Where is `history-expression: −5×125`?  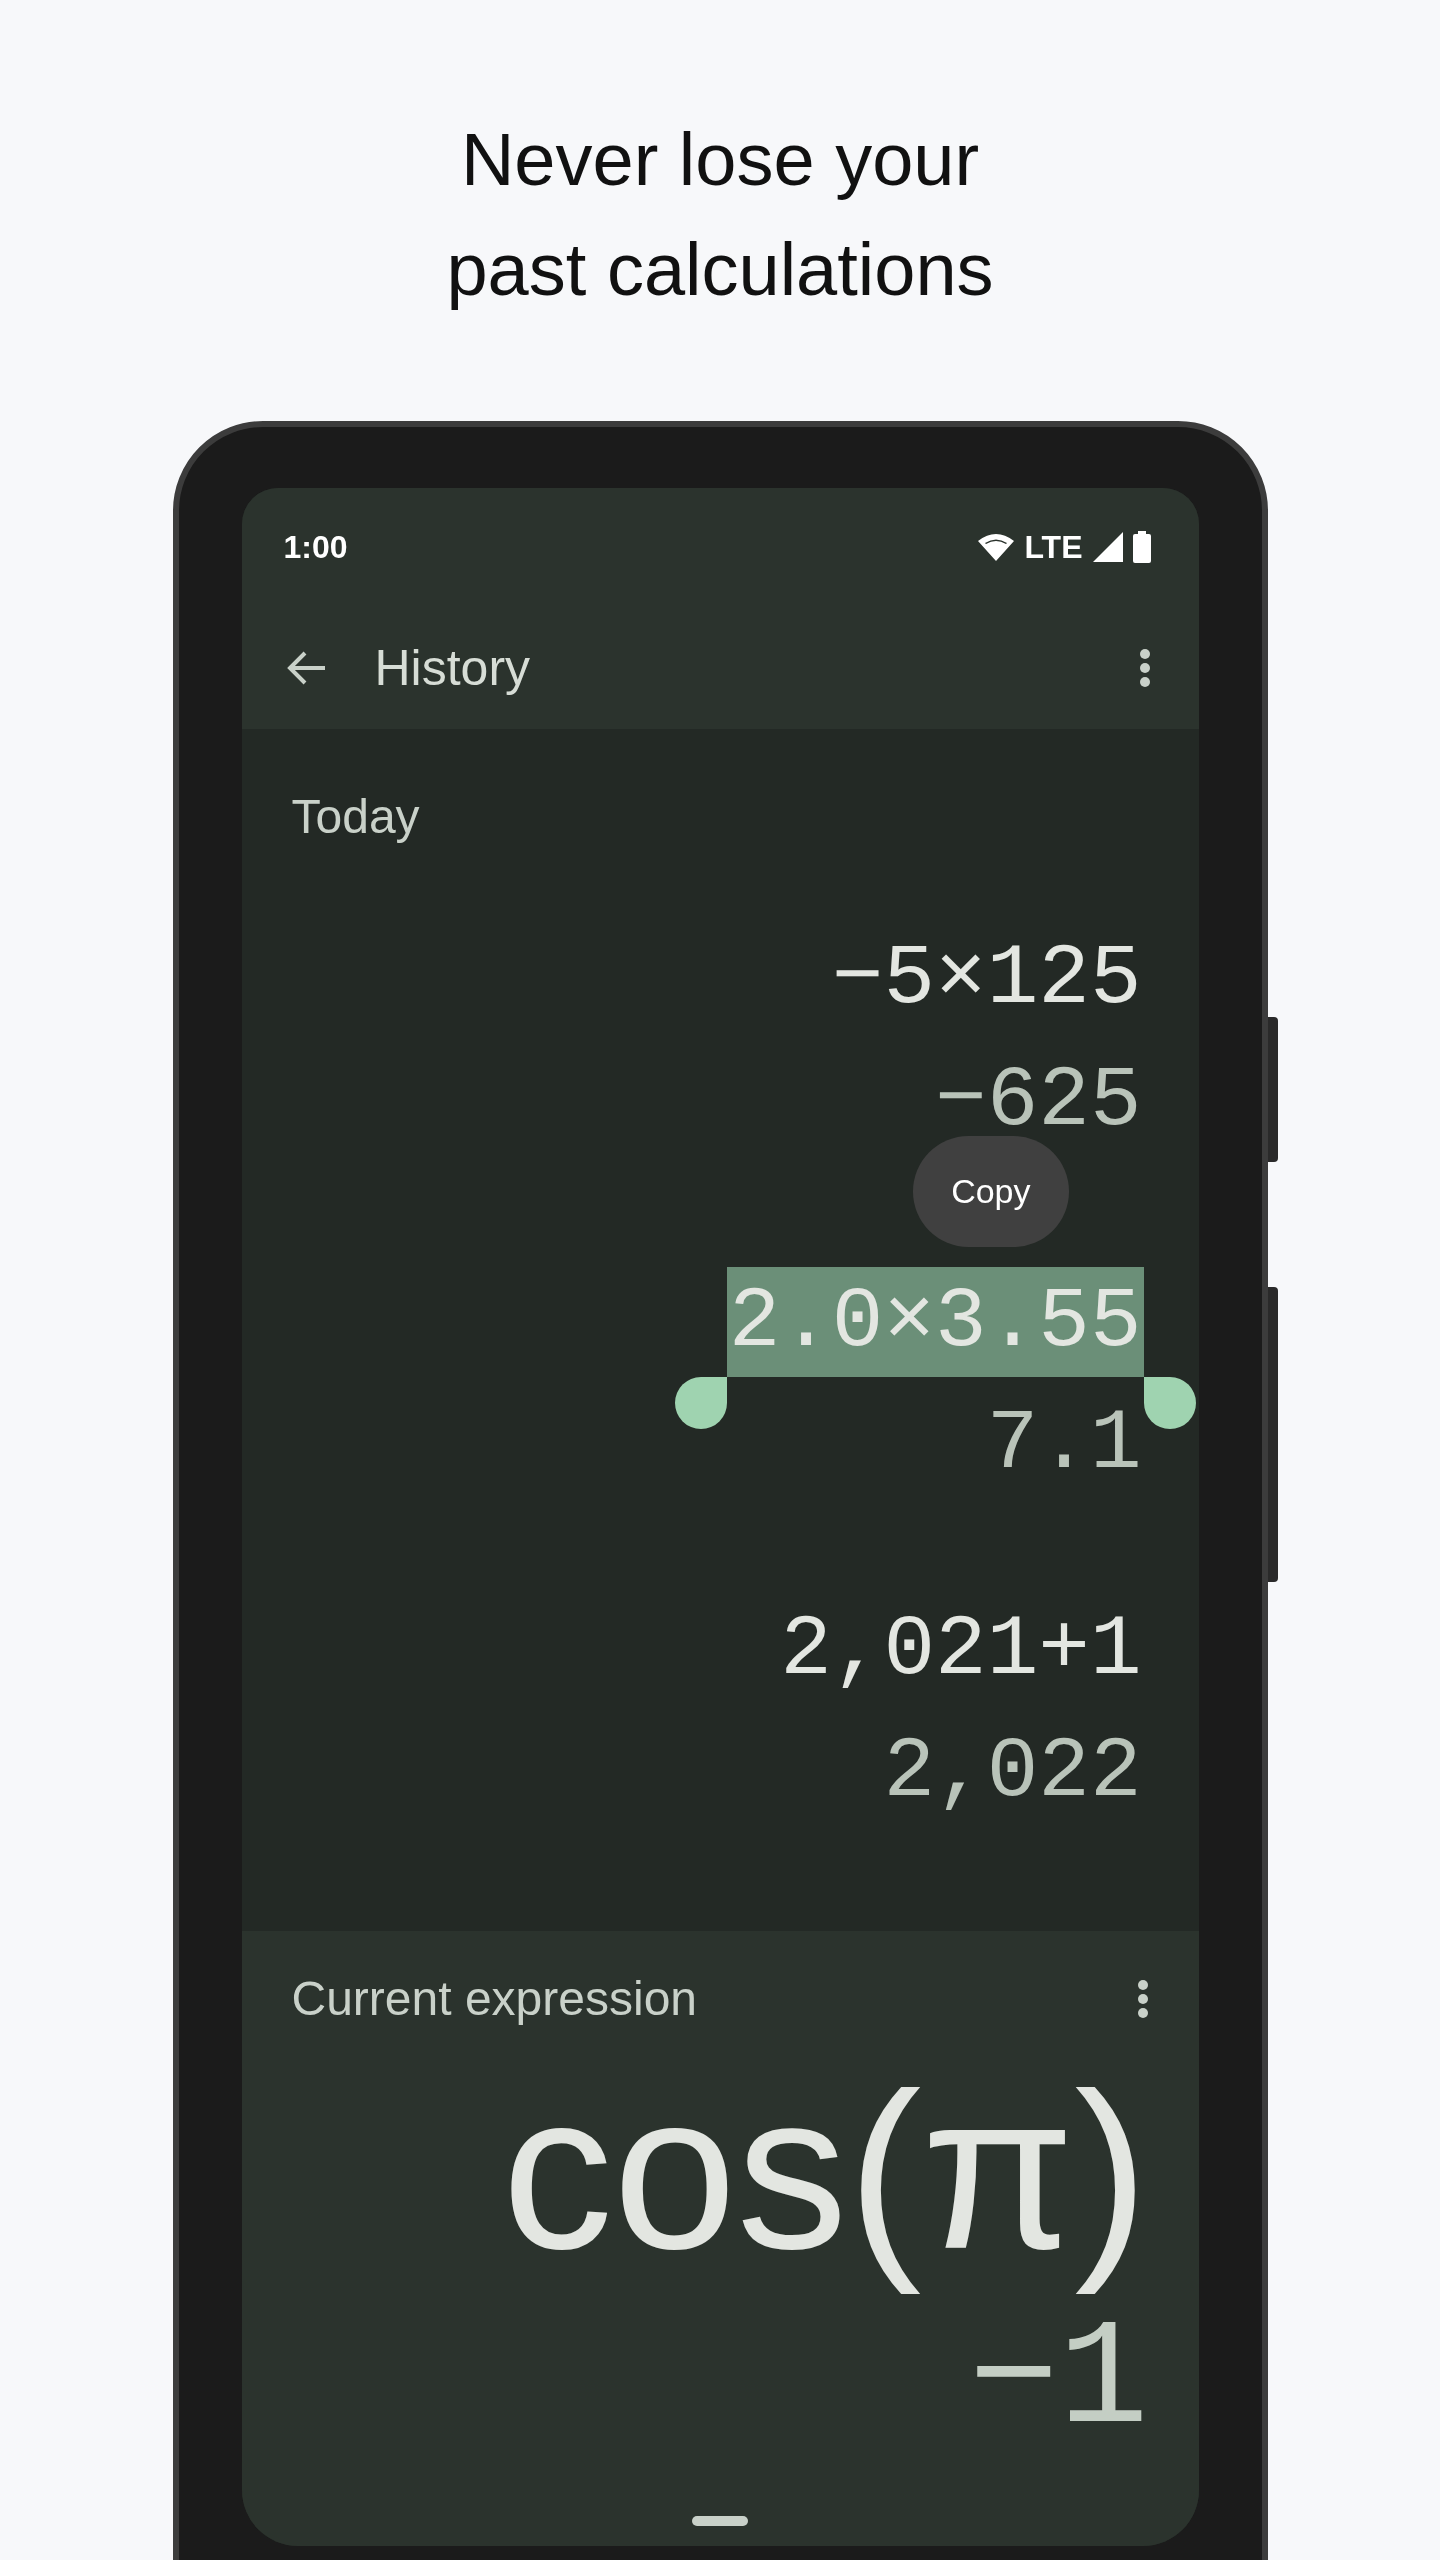
history-expression: −5×125 is located at coordinates (986, 979).